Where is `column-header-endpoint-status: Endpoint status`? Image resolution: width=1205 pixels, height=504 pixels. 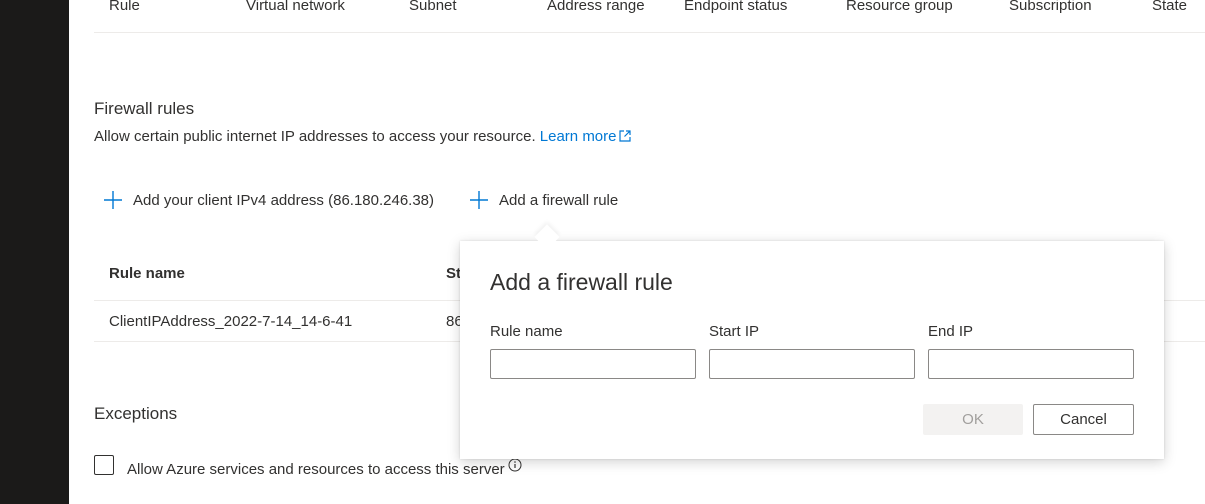
column-header-endpoint-status: Endpoint status is located at coordinates (735, 7).